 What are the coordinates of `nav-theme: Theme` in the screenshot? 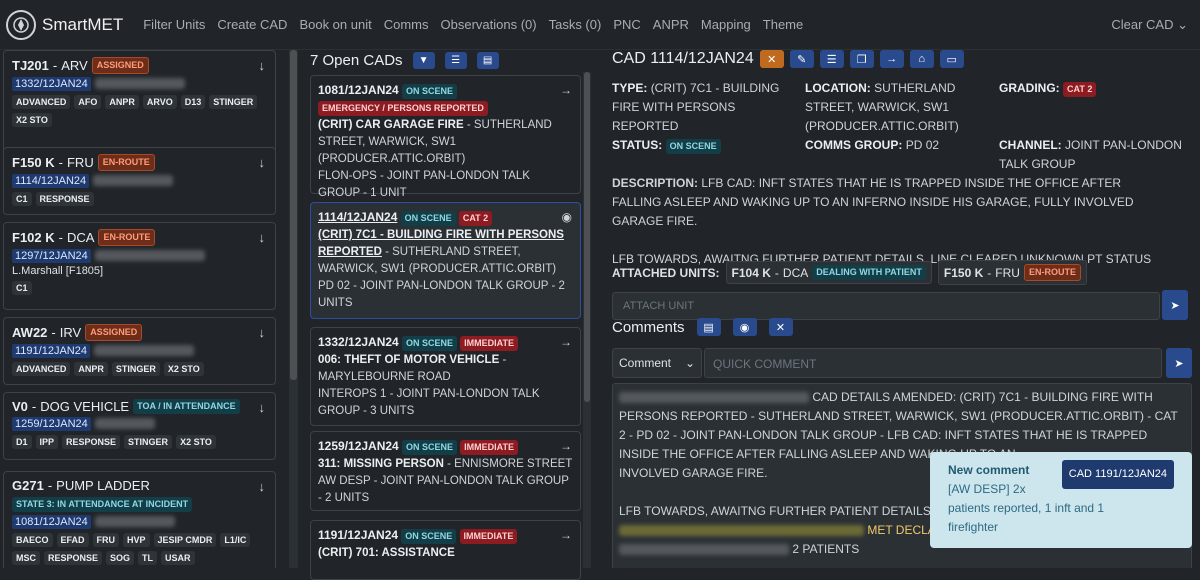 It's located at (783, 24).